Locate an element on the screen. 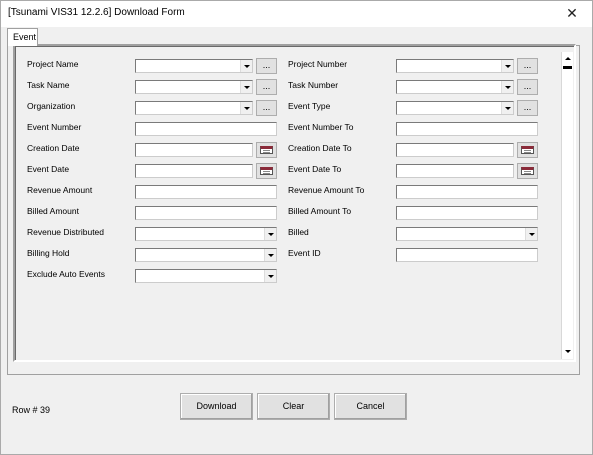 The width and height of the screenshot is (593, 455). billed-amount-to-label: Billed Amount To is located at coordinates (320, 211).